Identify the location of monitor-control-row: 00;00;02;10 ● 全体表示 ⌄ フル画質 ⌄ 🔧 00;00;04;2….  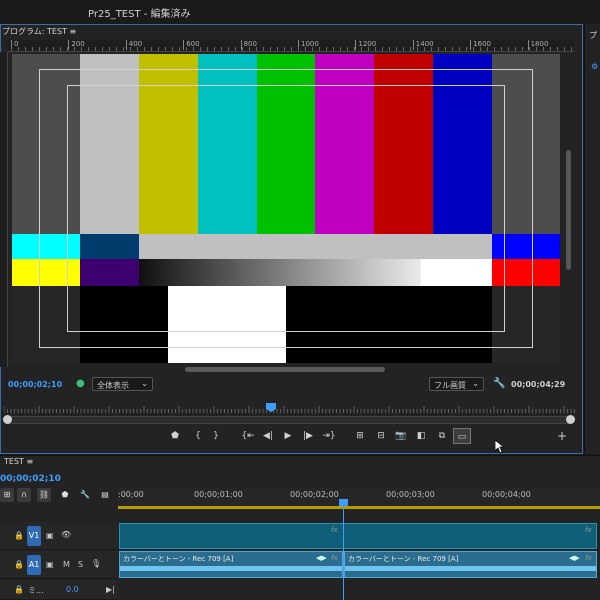
(291, 385).